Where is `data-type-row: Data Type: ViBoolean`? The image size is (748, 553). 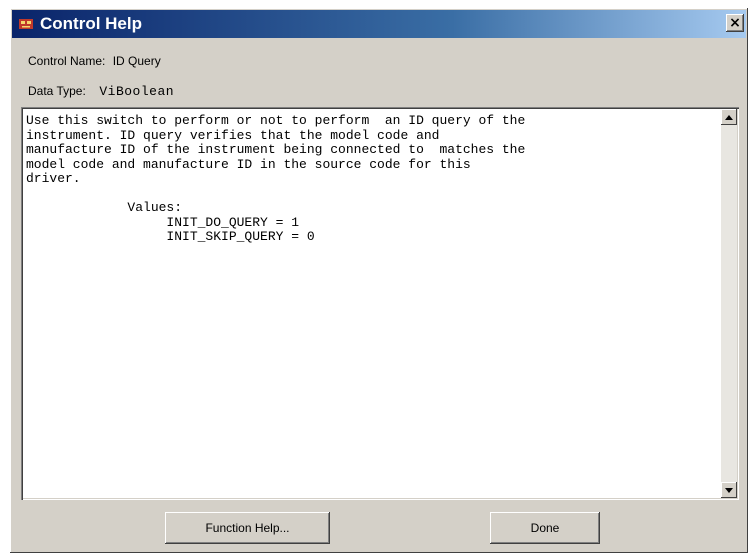
data-type-row: Data Type: ViBoolean is located at coordinates (101, 91).